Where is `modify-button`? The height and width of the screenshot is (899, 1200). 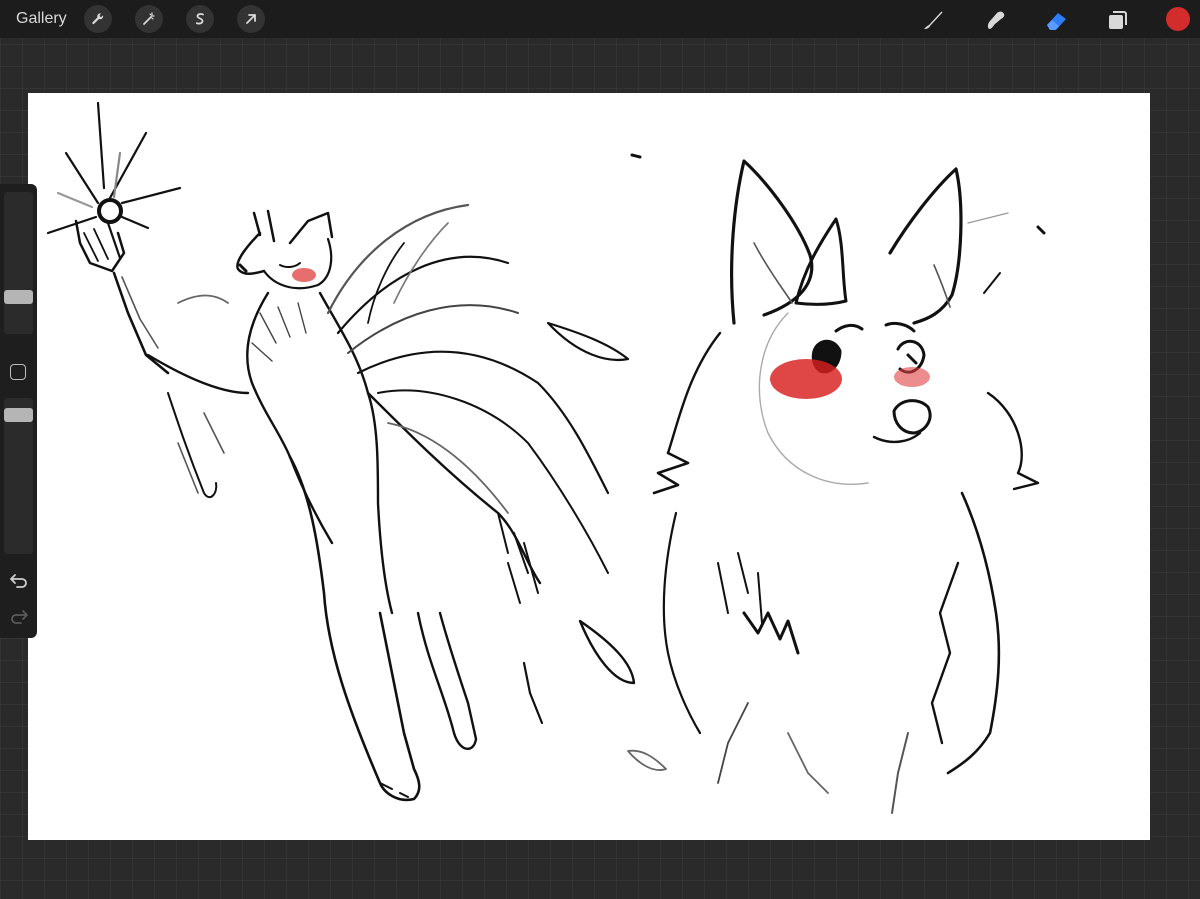
modify-button is located at coordinates (18, 372).